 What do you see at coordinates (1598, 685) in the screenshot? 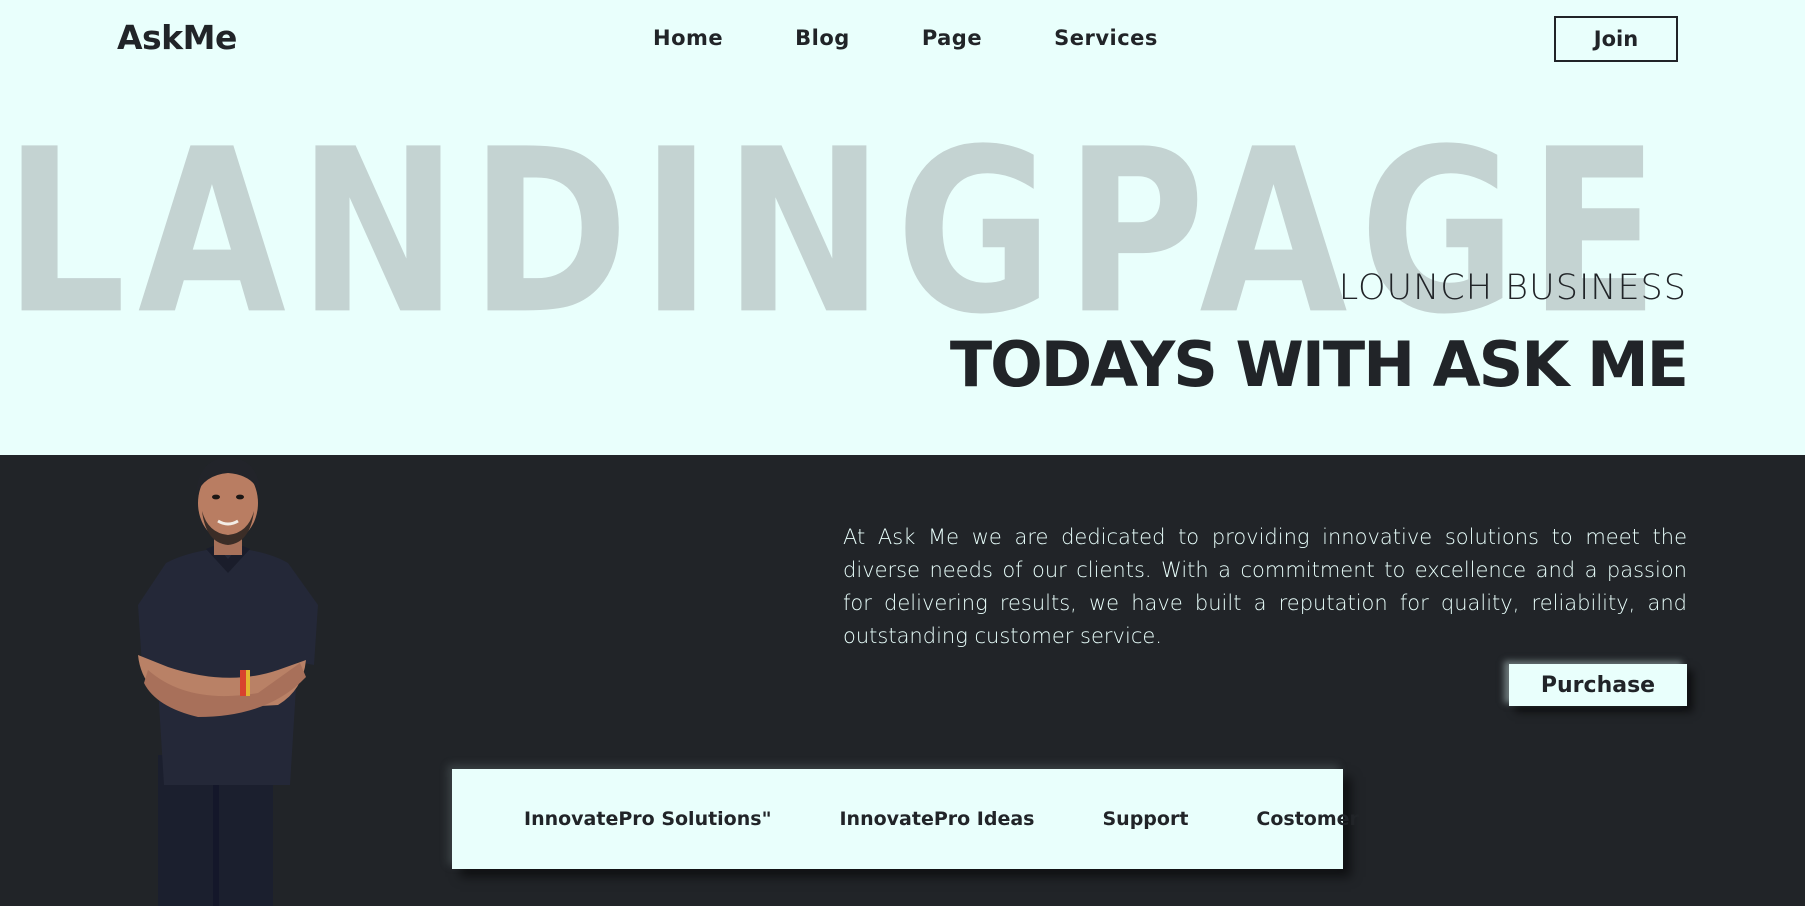
I see `purchase-button: Purchase` at bounding box center [1598, 685].